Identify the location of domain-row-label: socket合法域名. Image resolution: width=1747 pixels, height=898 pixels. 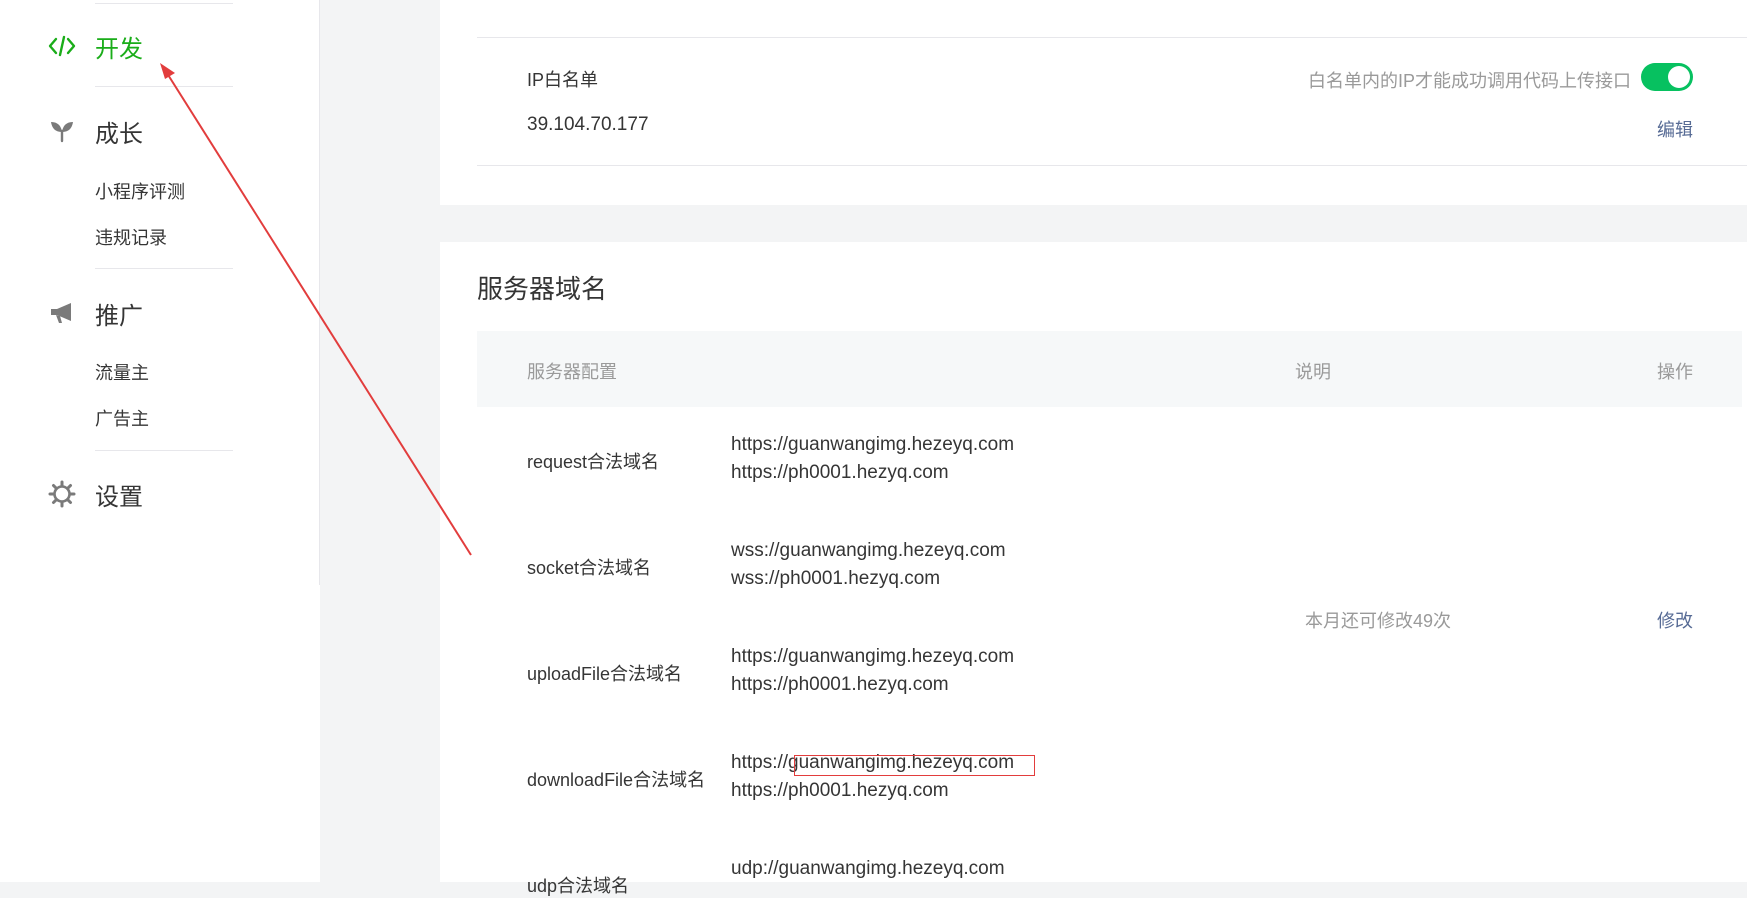
(589, 568).